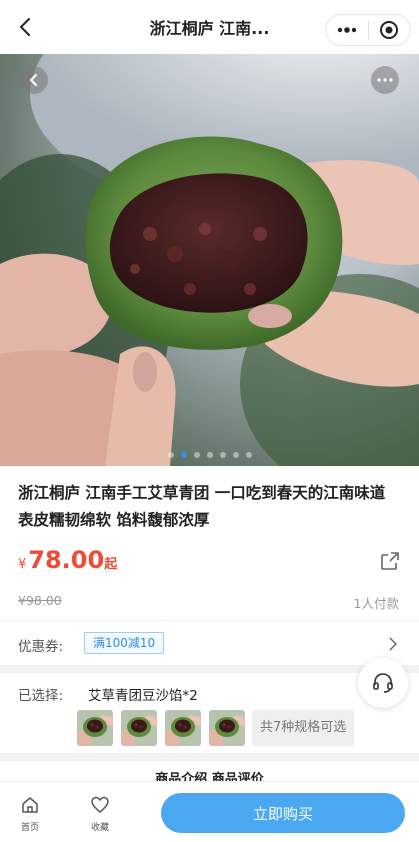 The height and width of the screenshot is (842, 419). I want to click on more-dots-icon, so click(347, 30).